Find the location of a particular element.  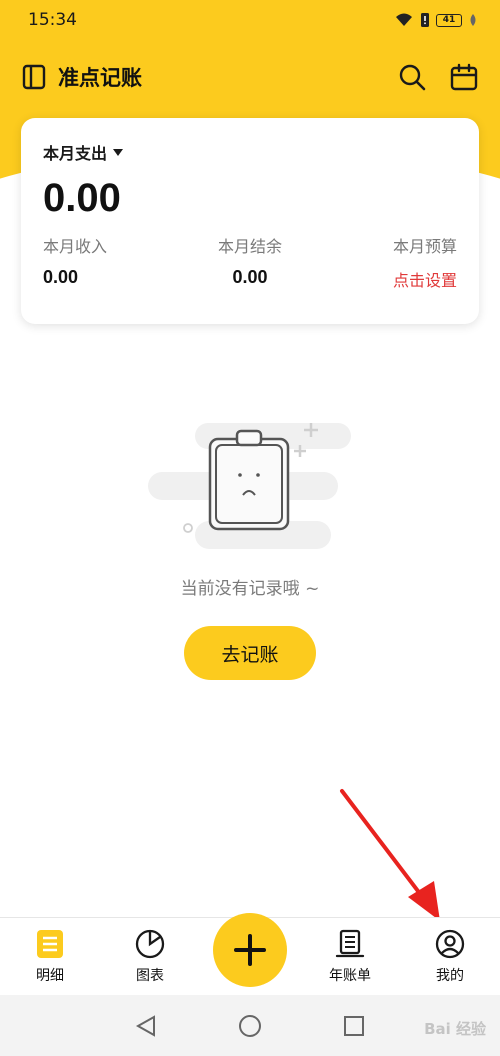

empty-message: 当前没有记录哦 ~ is located at coordinates (250, 589).